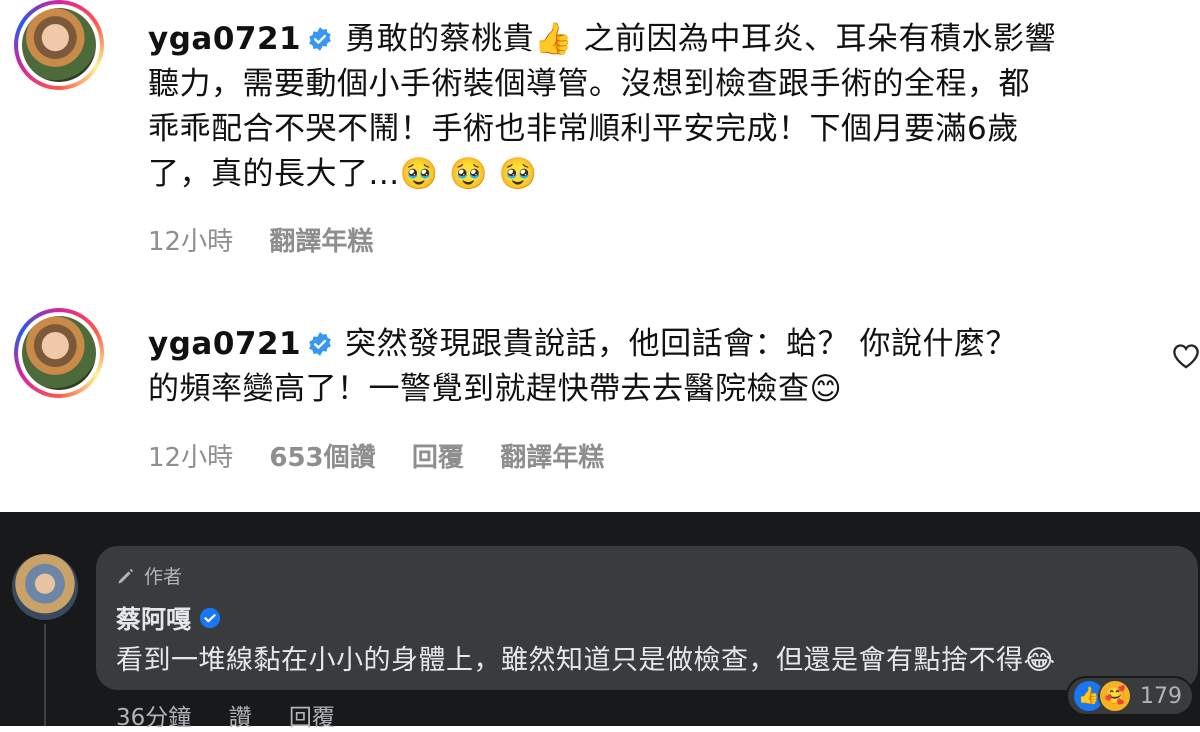  I want to click on thread-line, so click(45, 675).